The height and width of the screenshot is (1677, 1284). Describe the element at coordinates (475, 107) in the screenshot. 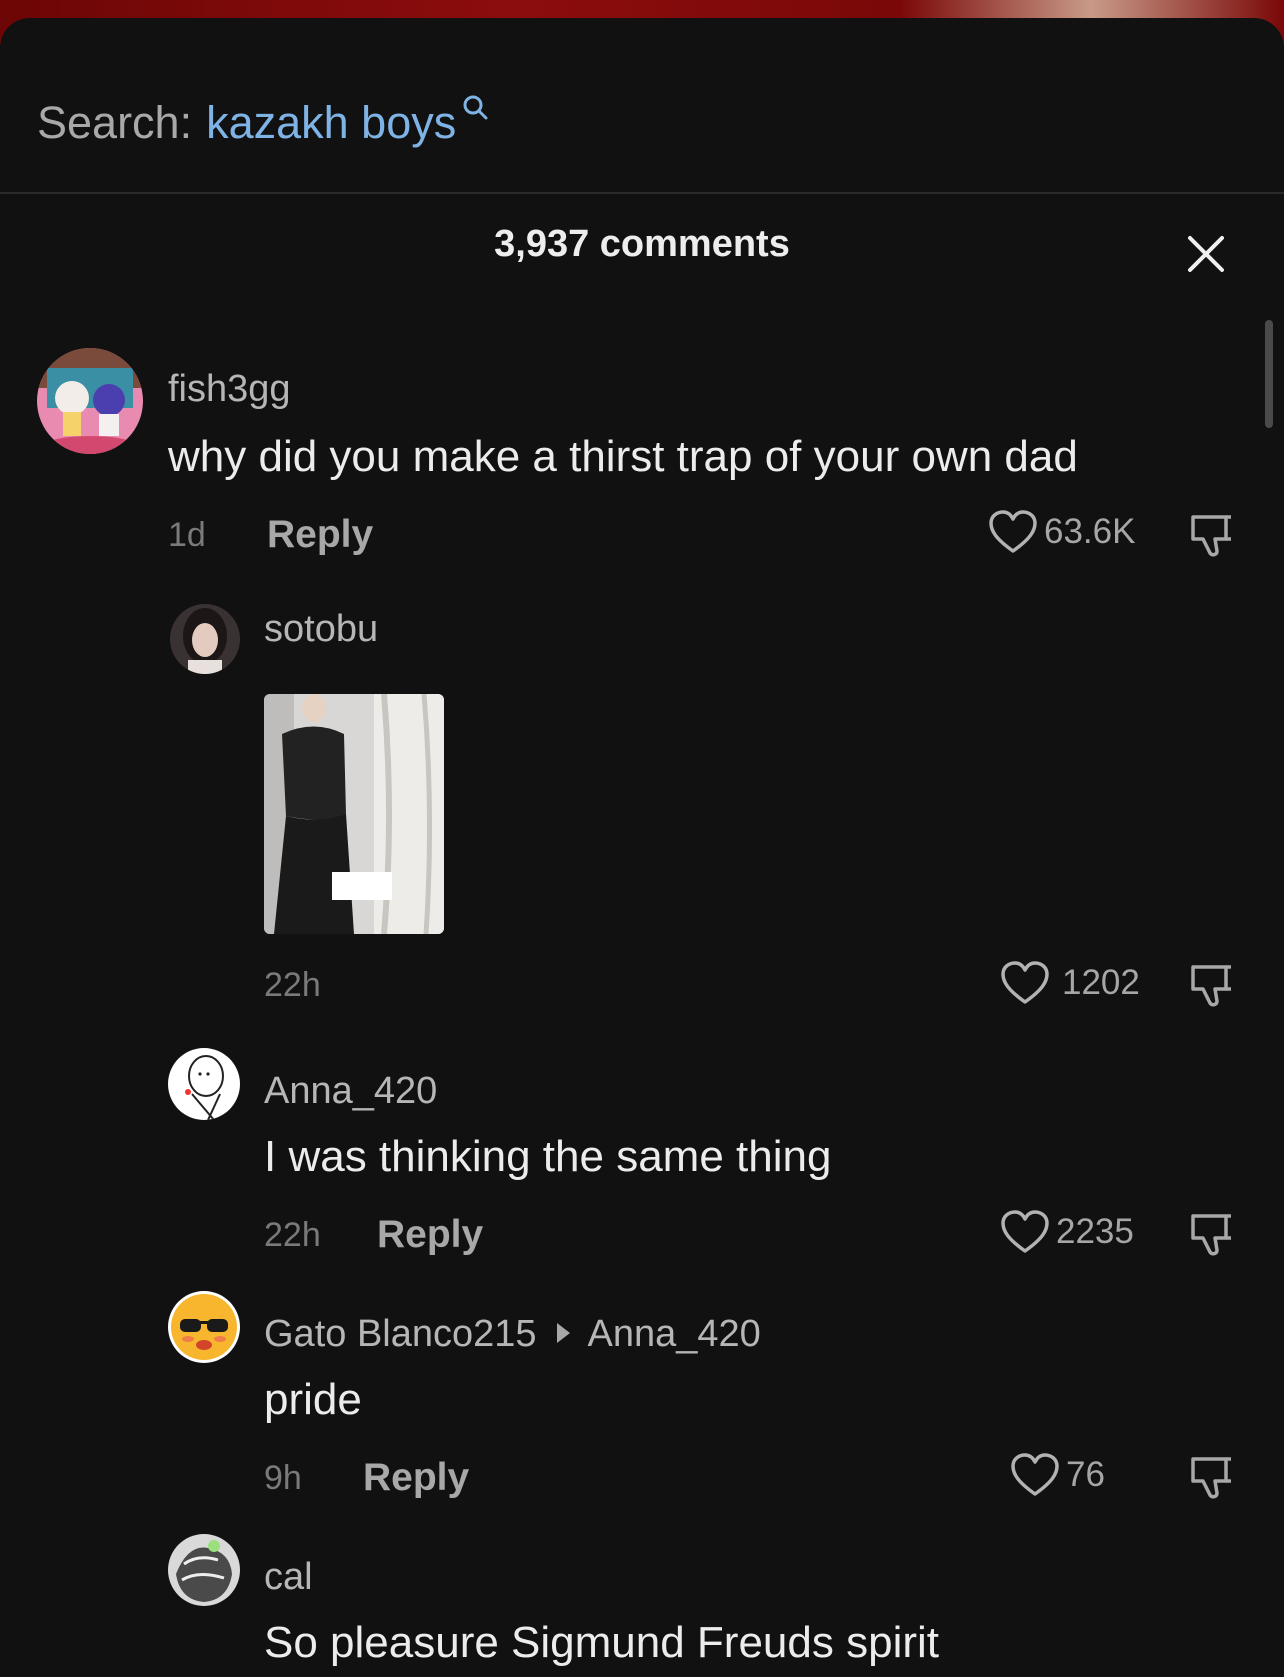

I see `search-icon` at that location.